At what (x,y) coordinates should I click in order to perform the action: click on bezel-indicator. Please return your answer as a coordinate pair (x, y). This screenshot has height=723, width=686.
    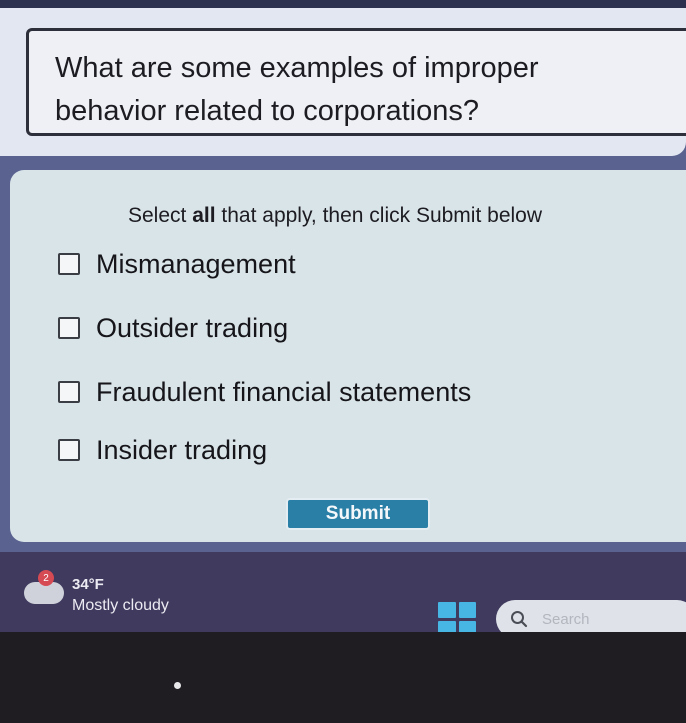
    Looking at the image, I should click on (177, 685).